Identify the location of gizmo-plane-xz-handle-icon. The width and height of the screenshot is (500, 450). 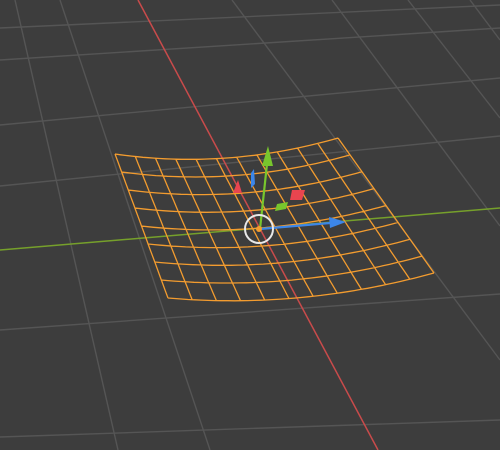
(297, 195).